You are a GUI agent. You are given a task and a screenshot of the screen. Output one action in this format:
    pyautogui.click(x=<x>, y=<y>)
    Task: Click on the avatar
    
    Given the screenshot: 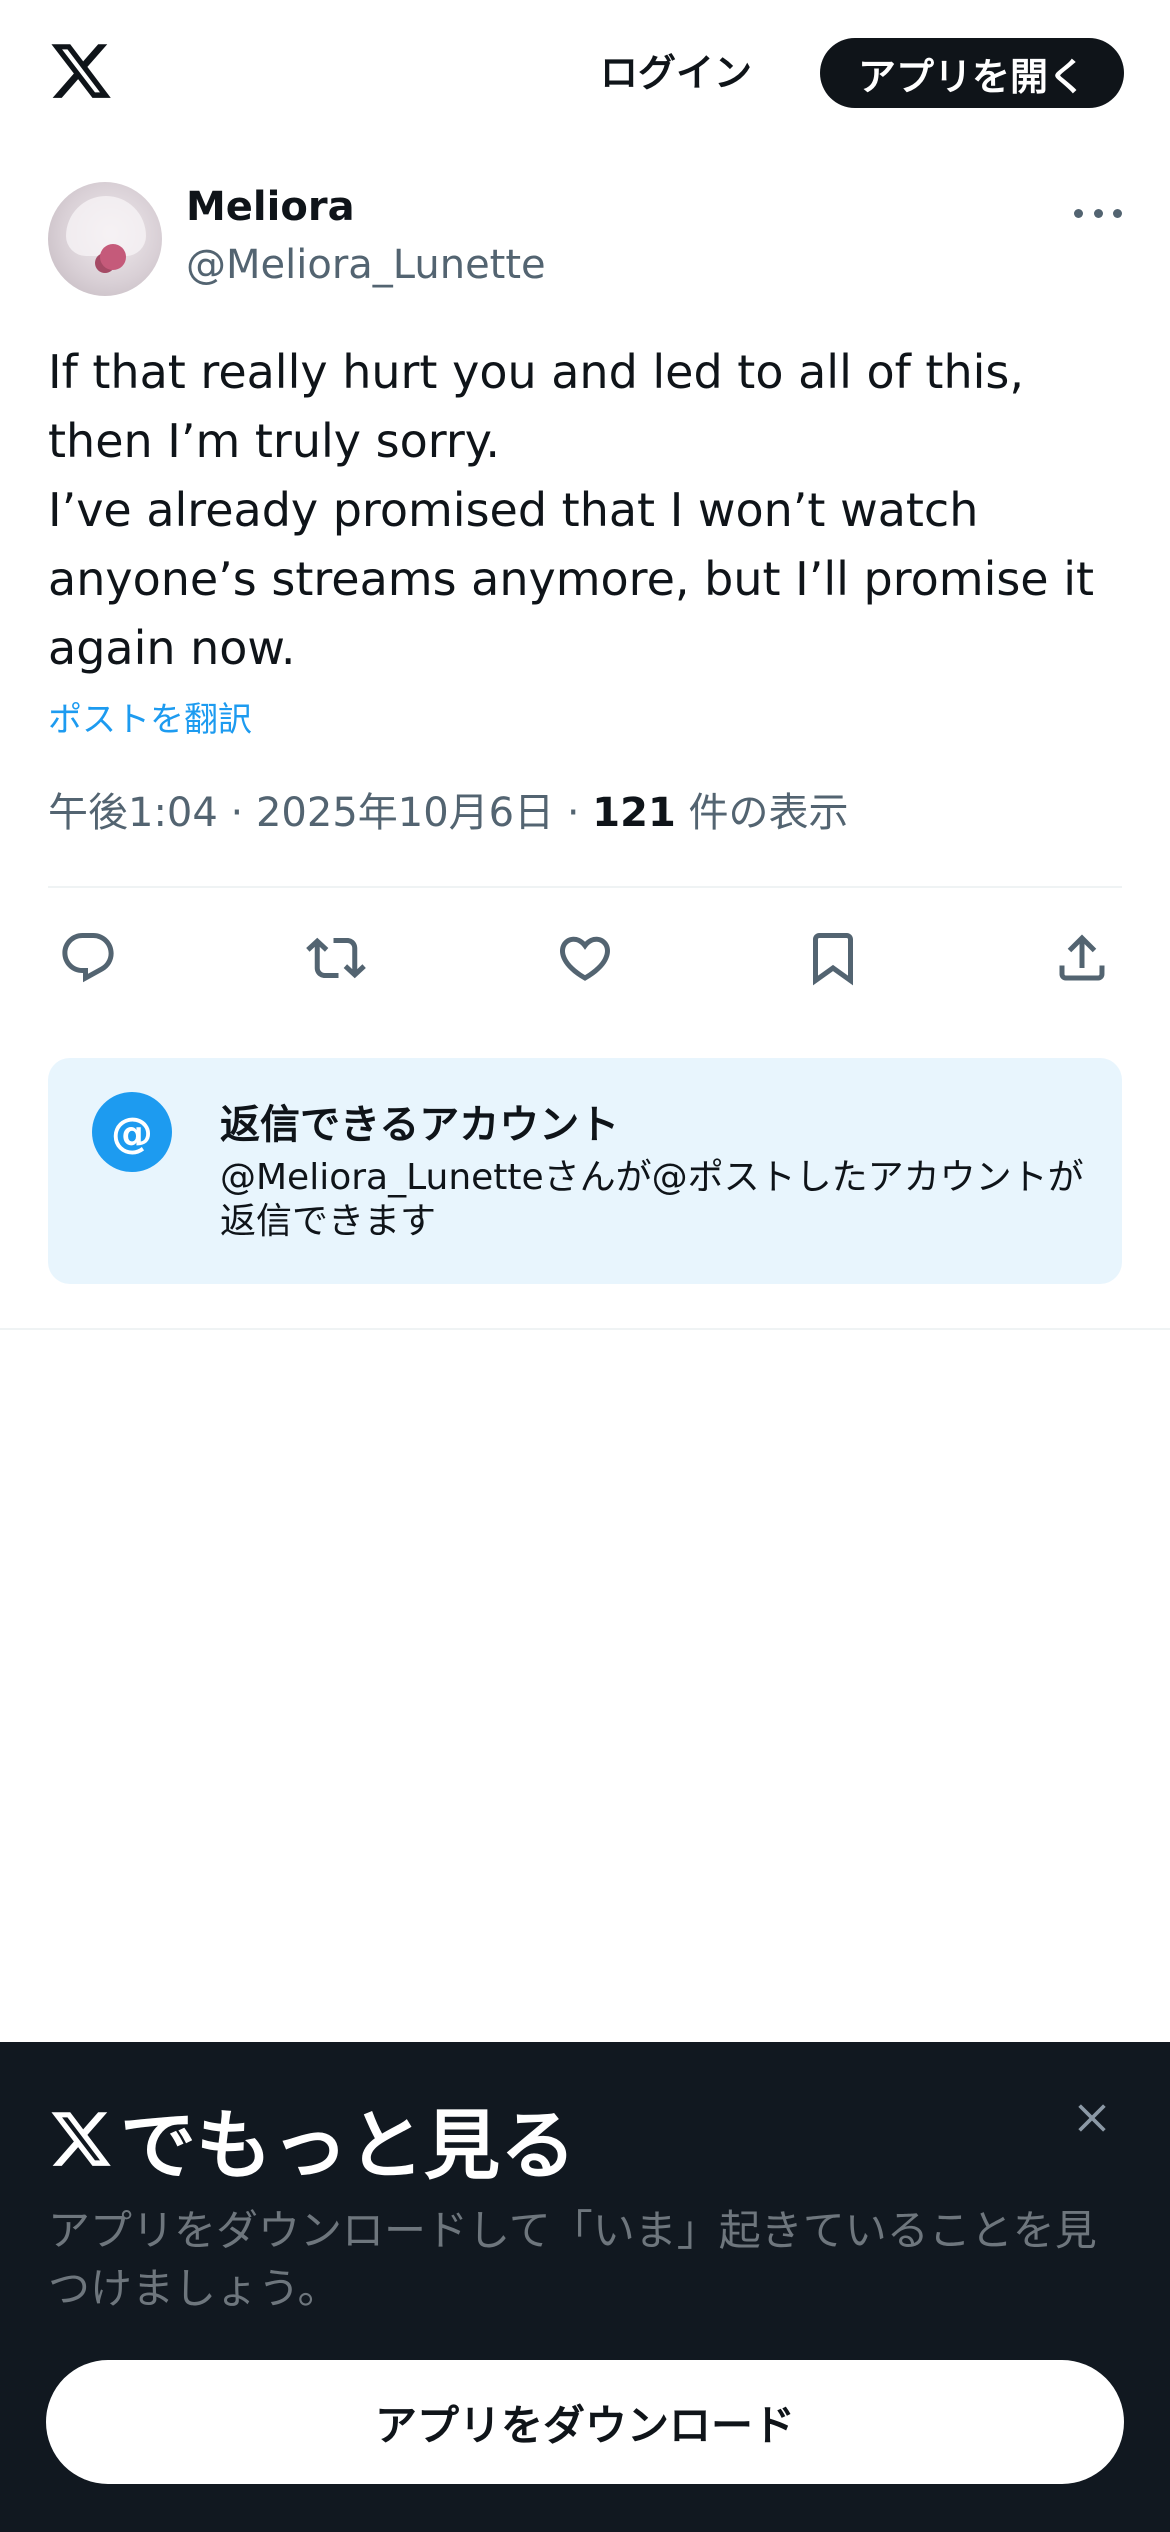 What is the action you would take?
    pyautogui.click(x=105, y=239)
    